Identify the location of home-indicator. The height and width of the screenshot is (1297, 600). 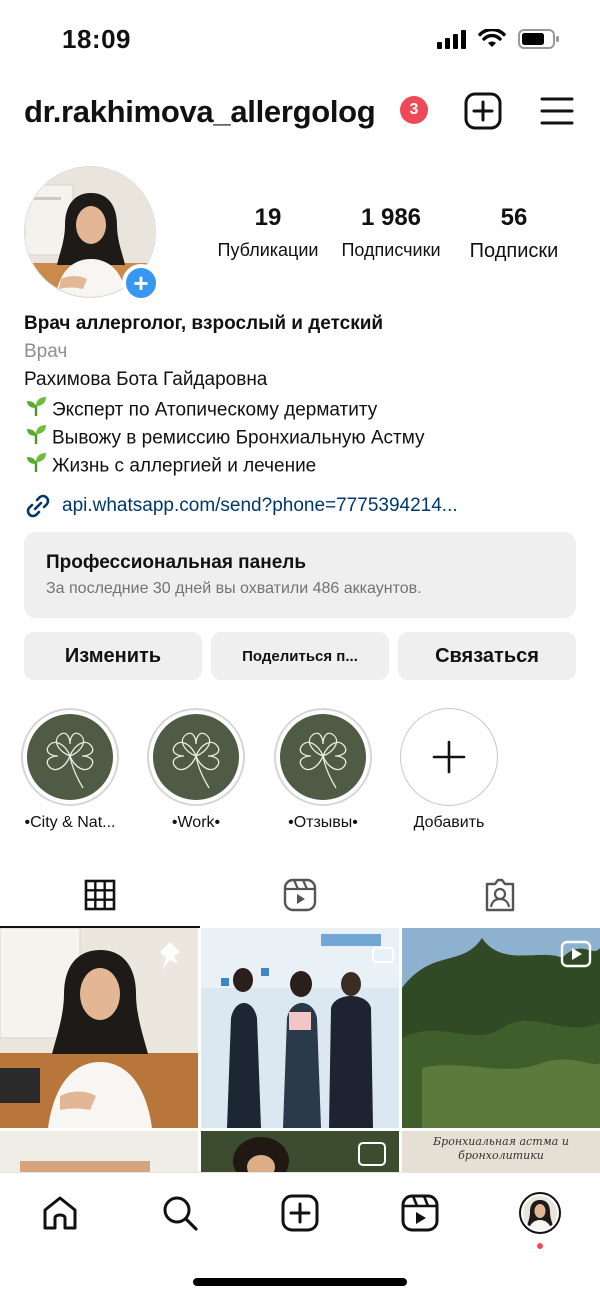
(300, 1282).